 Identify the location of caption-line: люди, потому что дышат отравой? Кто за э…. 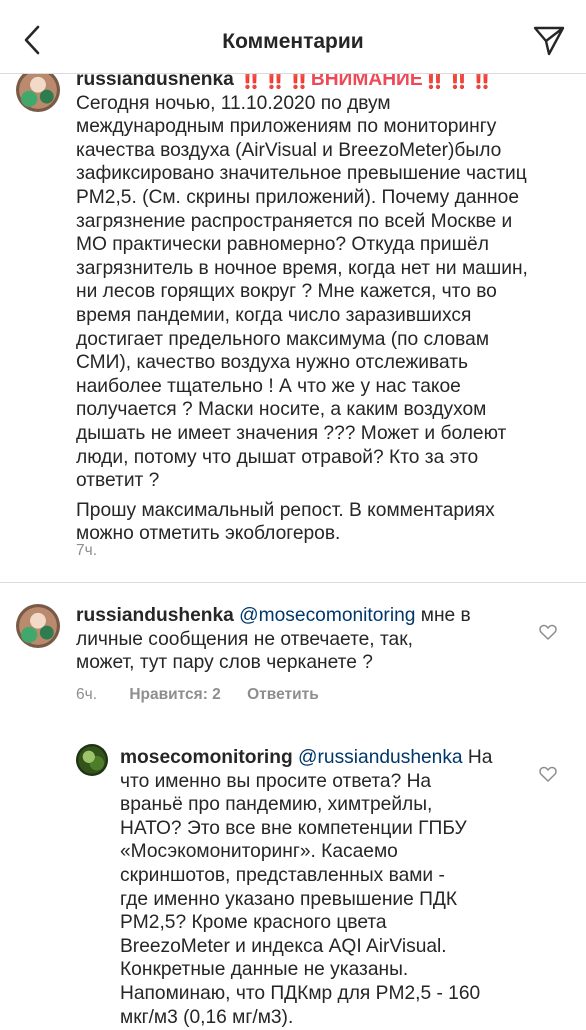
(277, 457).